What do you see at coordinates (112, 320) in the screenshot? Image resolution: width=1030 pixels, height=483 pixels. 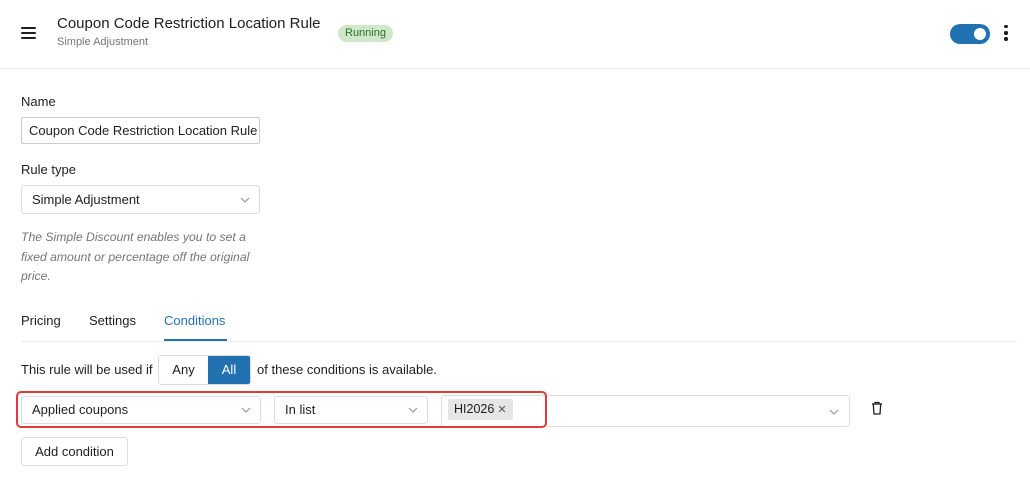 I see `tab-settings: Settings` at bounding box center [112, 320].